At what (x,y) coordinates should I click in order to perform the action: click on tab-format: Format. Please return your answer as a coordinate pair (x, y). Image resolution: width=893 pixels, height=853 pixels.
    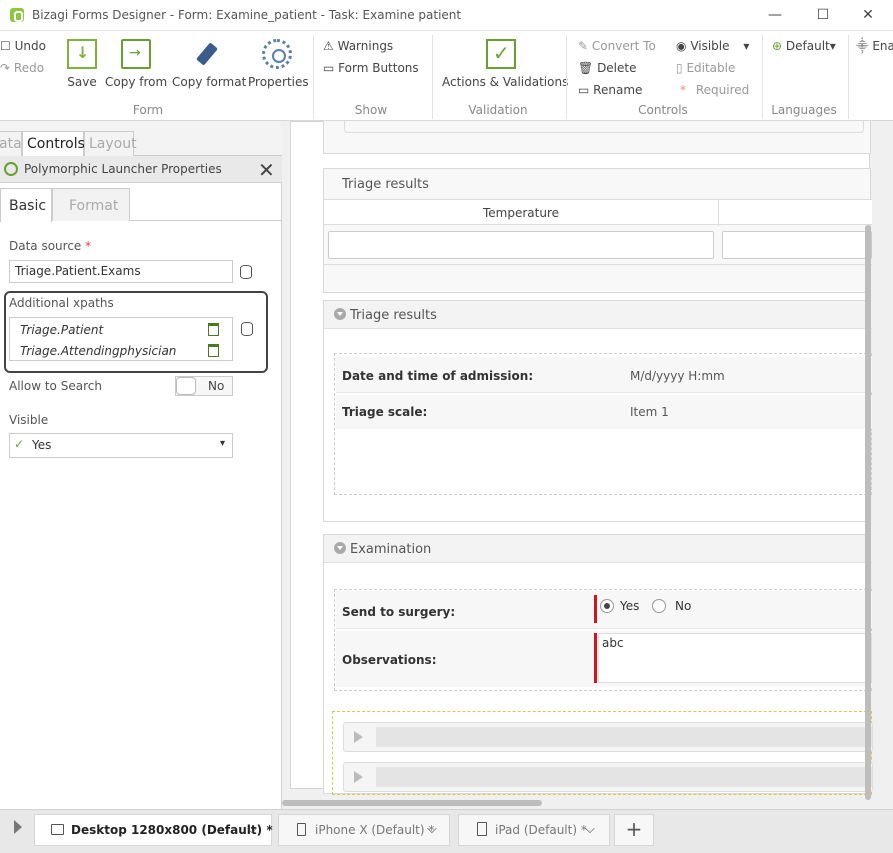
    Looking at the image, I should click on (91, 204).